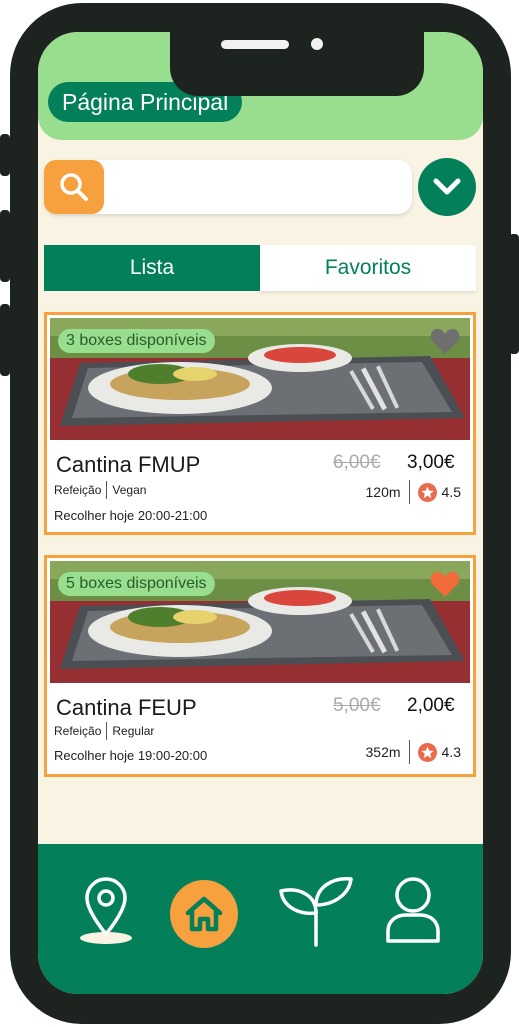 The height and width of the screenshot is (1027, 519). Describe the element at coordinates (451, 752) in the screenshot. I see `rating: 4.3` at that location.